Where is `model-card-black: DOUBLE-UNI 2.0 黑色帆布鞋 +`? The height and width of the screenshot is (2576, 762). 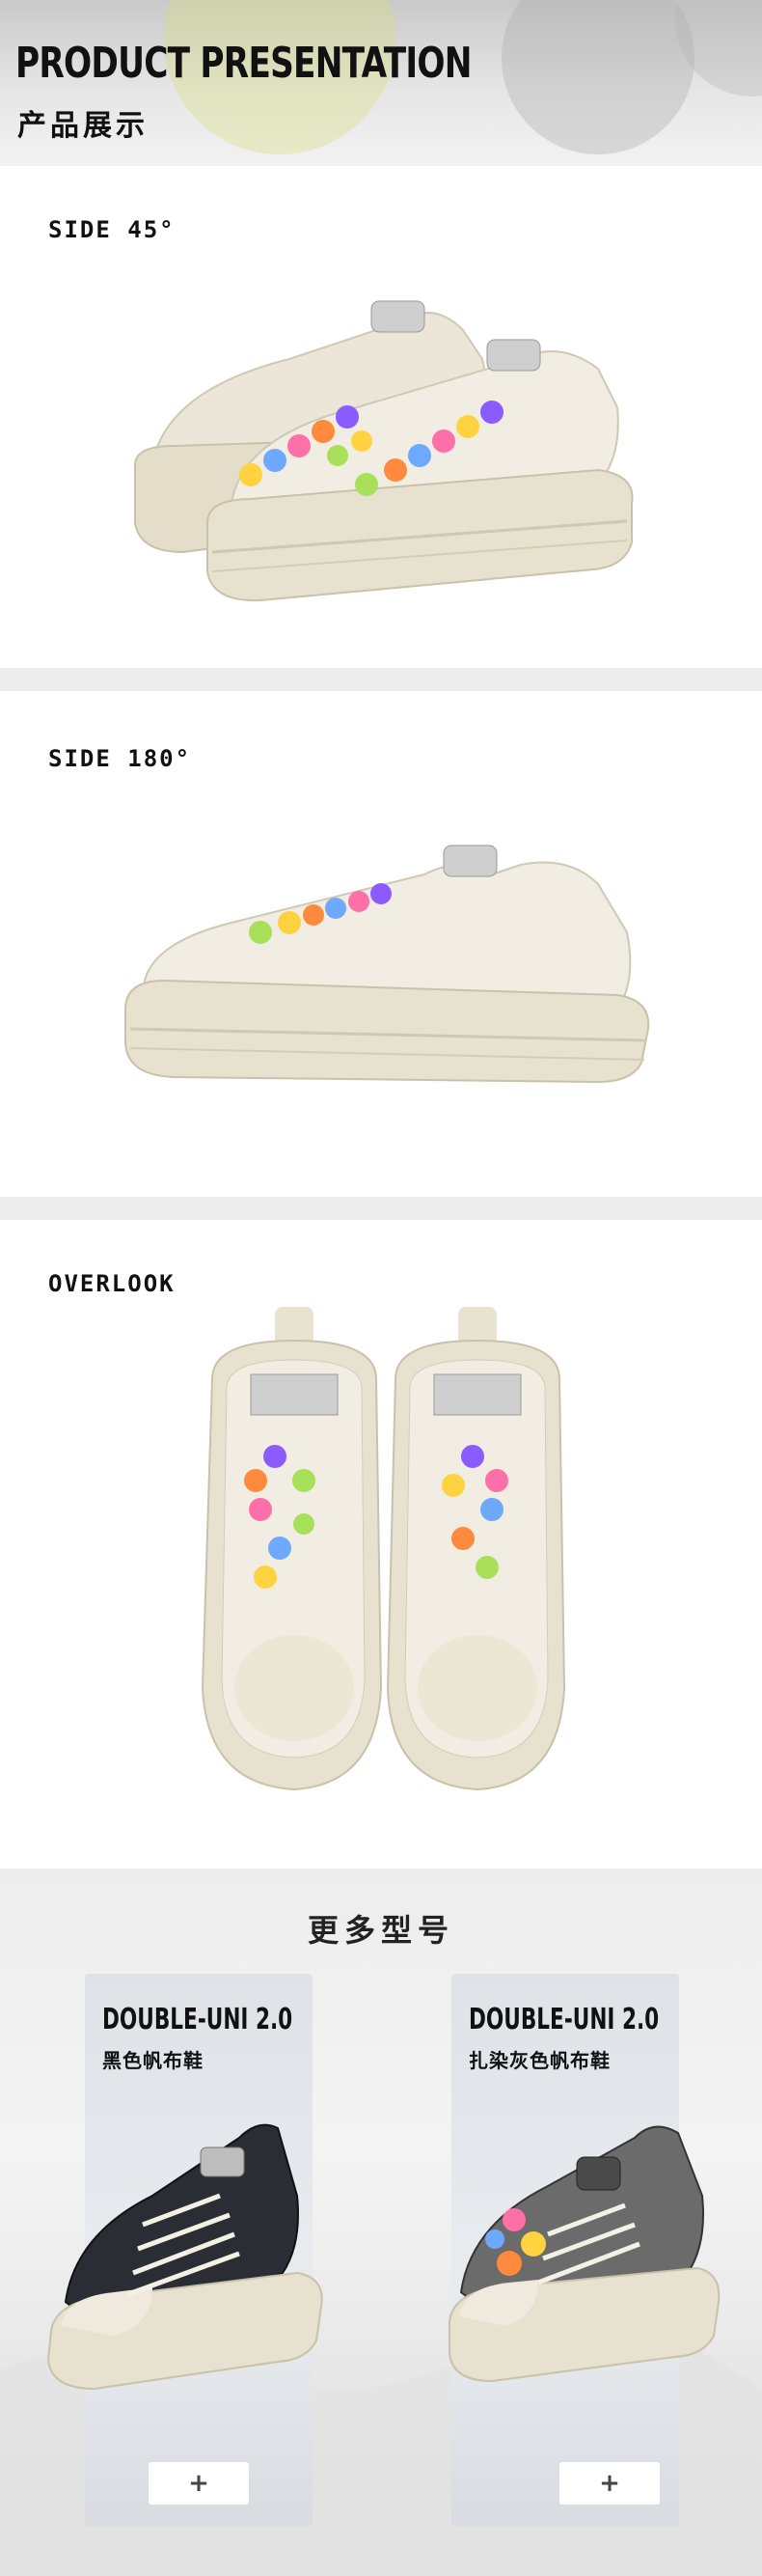
model-card-black: DOUBLE-UNI 2.0 黑色帆布鞋 + is located at coordinates (185, 2250).